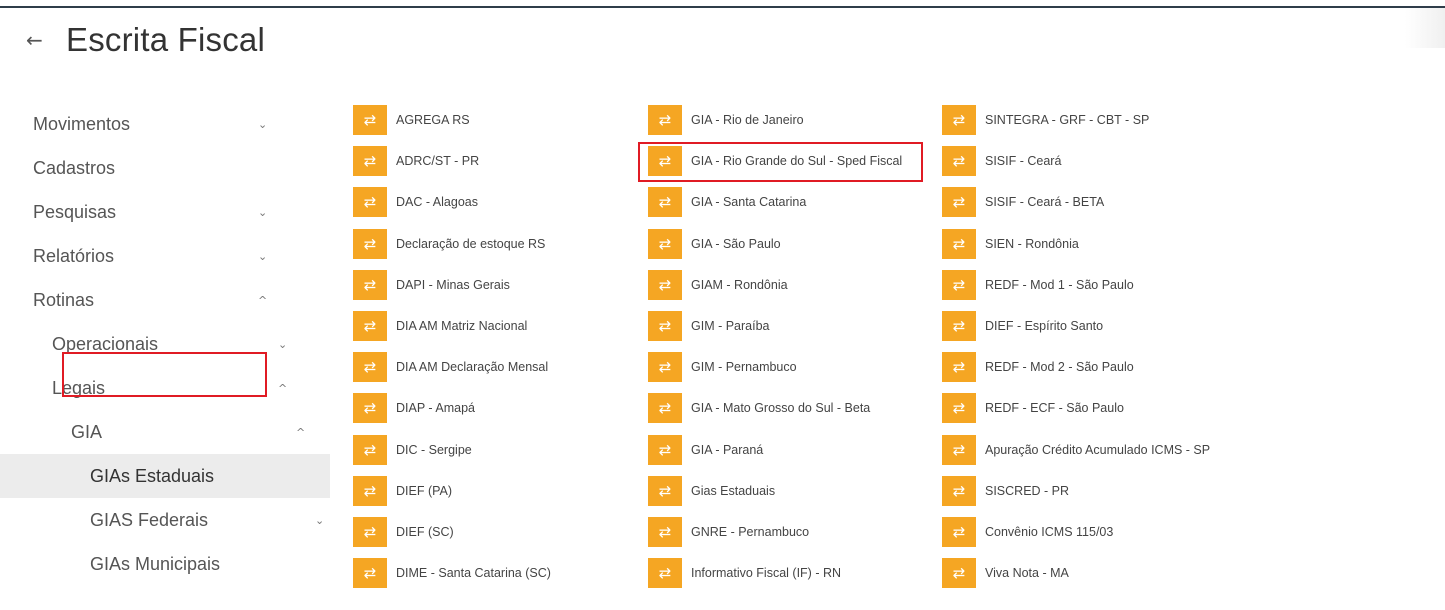 The height and width of the screenshot is (610, 1445). I want to click on sidebar-item-gias-federais: GIAS Federais ⌄, so click(165, 520).